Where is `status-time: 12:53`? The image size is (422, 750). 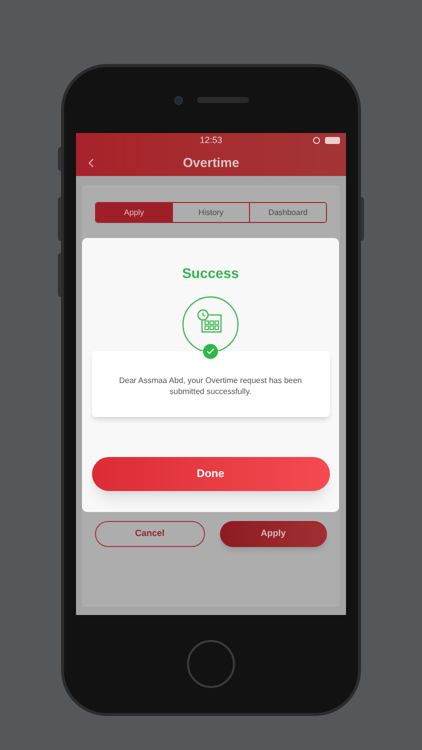 status-time: 12:53 is located at coordinates (211, 141).